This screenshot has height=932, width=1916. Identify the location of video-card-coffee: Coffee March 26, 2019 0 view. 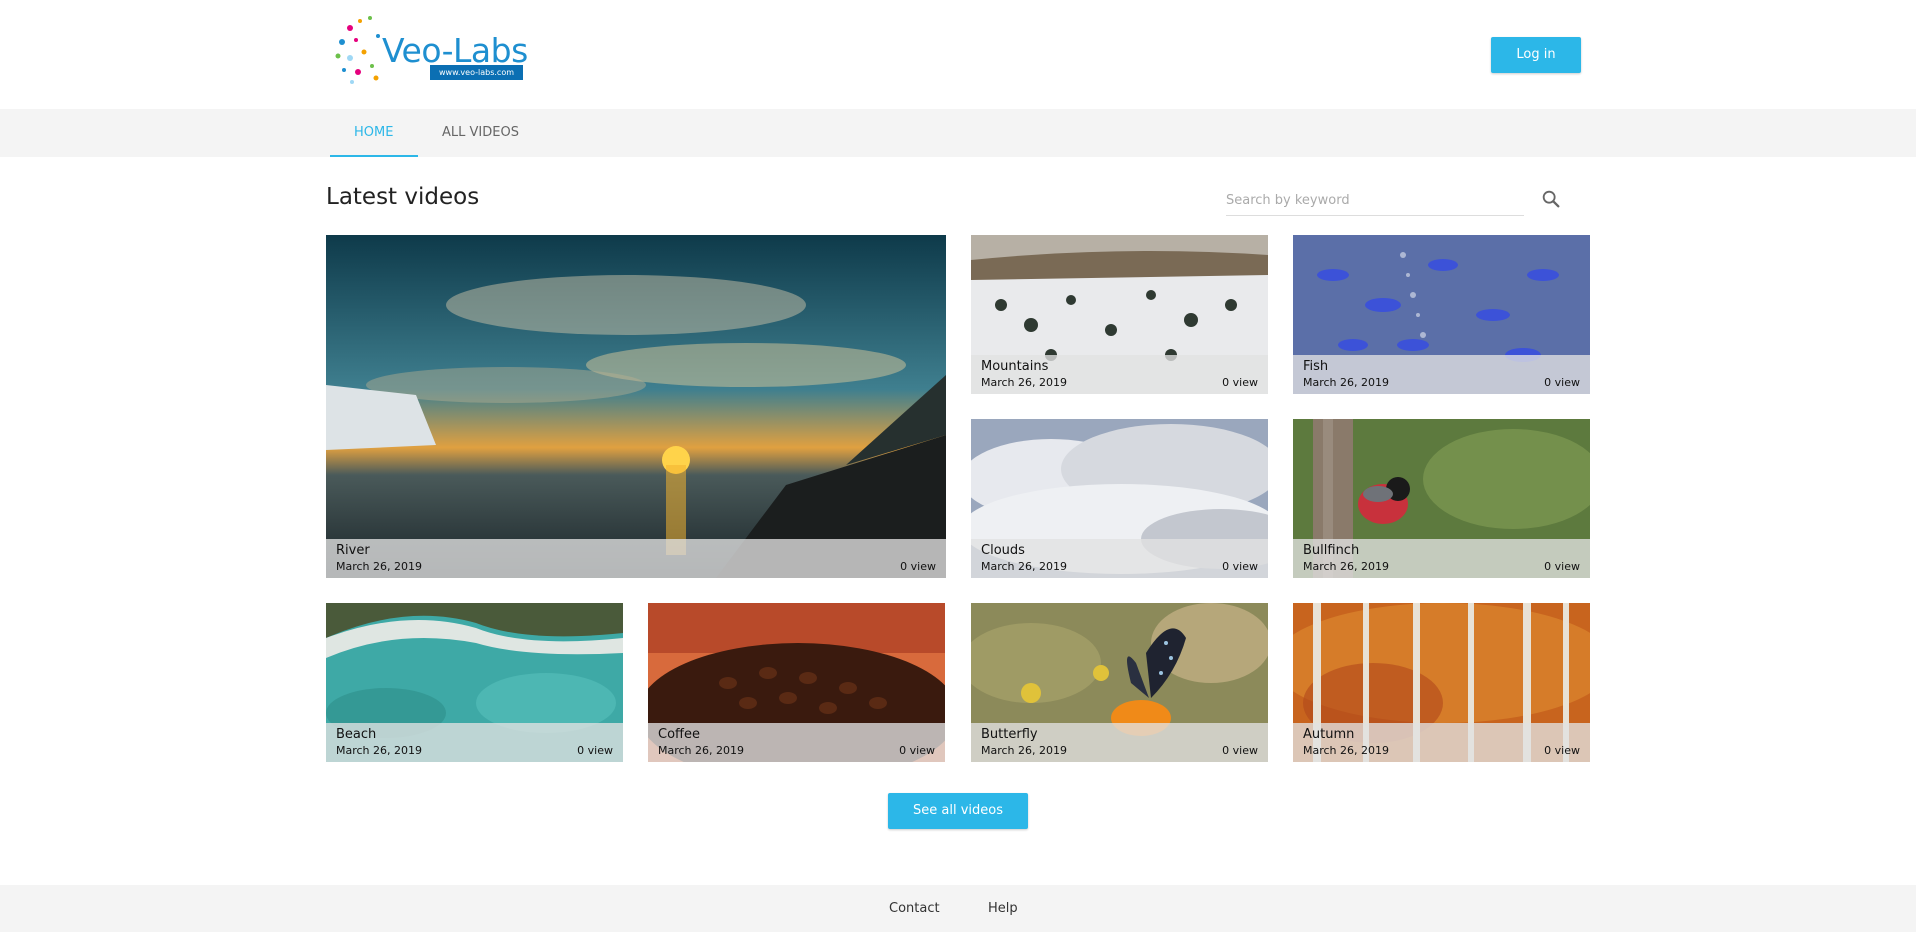
(796, 682).